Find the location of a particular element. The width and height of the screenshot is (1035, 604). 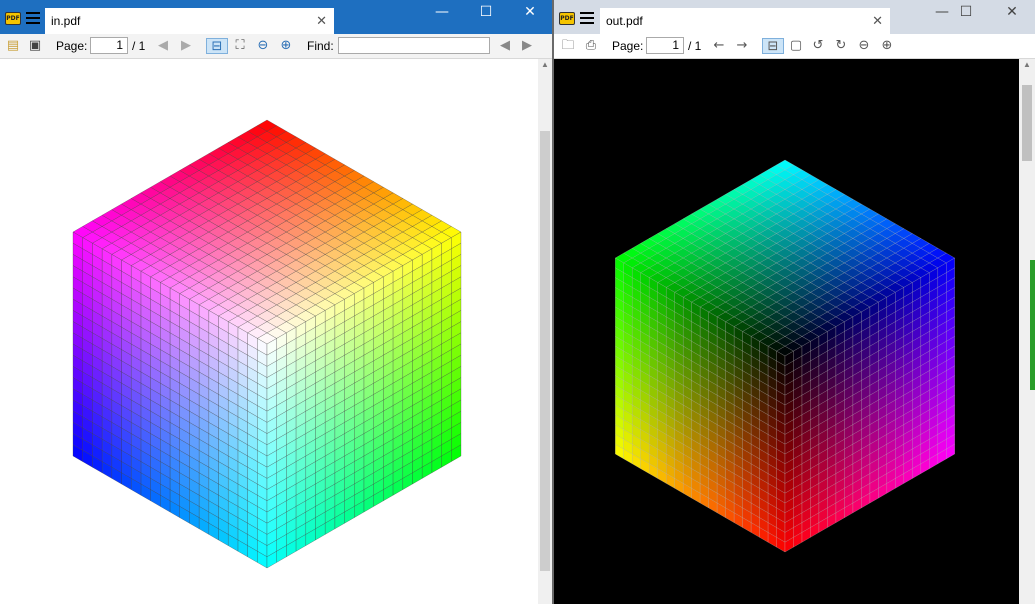

vertical-scrollbar: ▲ is located at coordinates (545, 331).